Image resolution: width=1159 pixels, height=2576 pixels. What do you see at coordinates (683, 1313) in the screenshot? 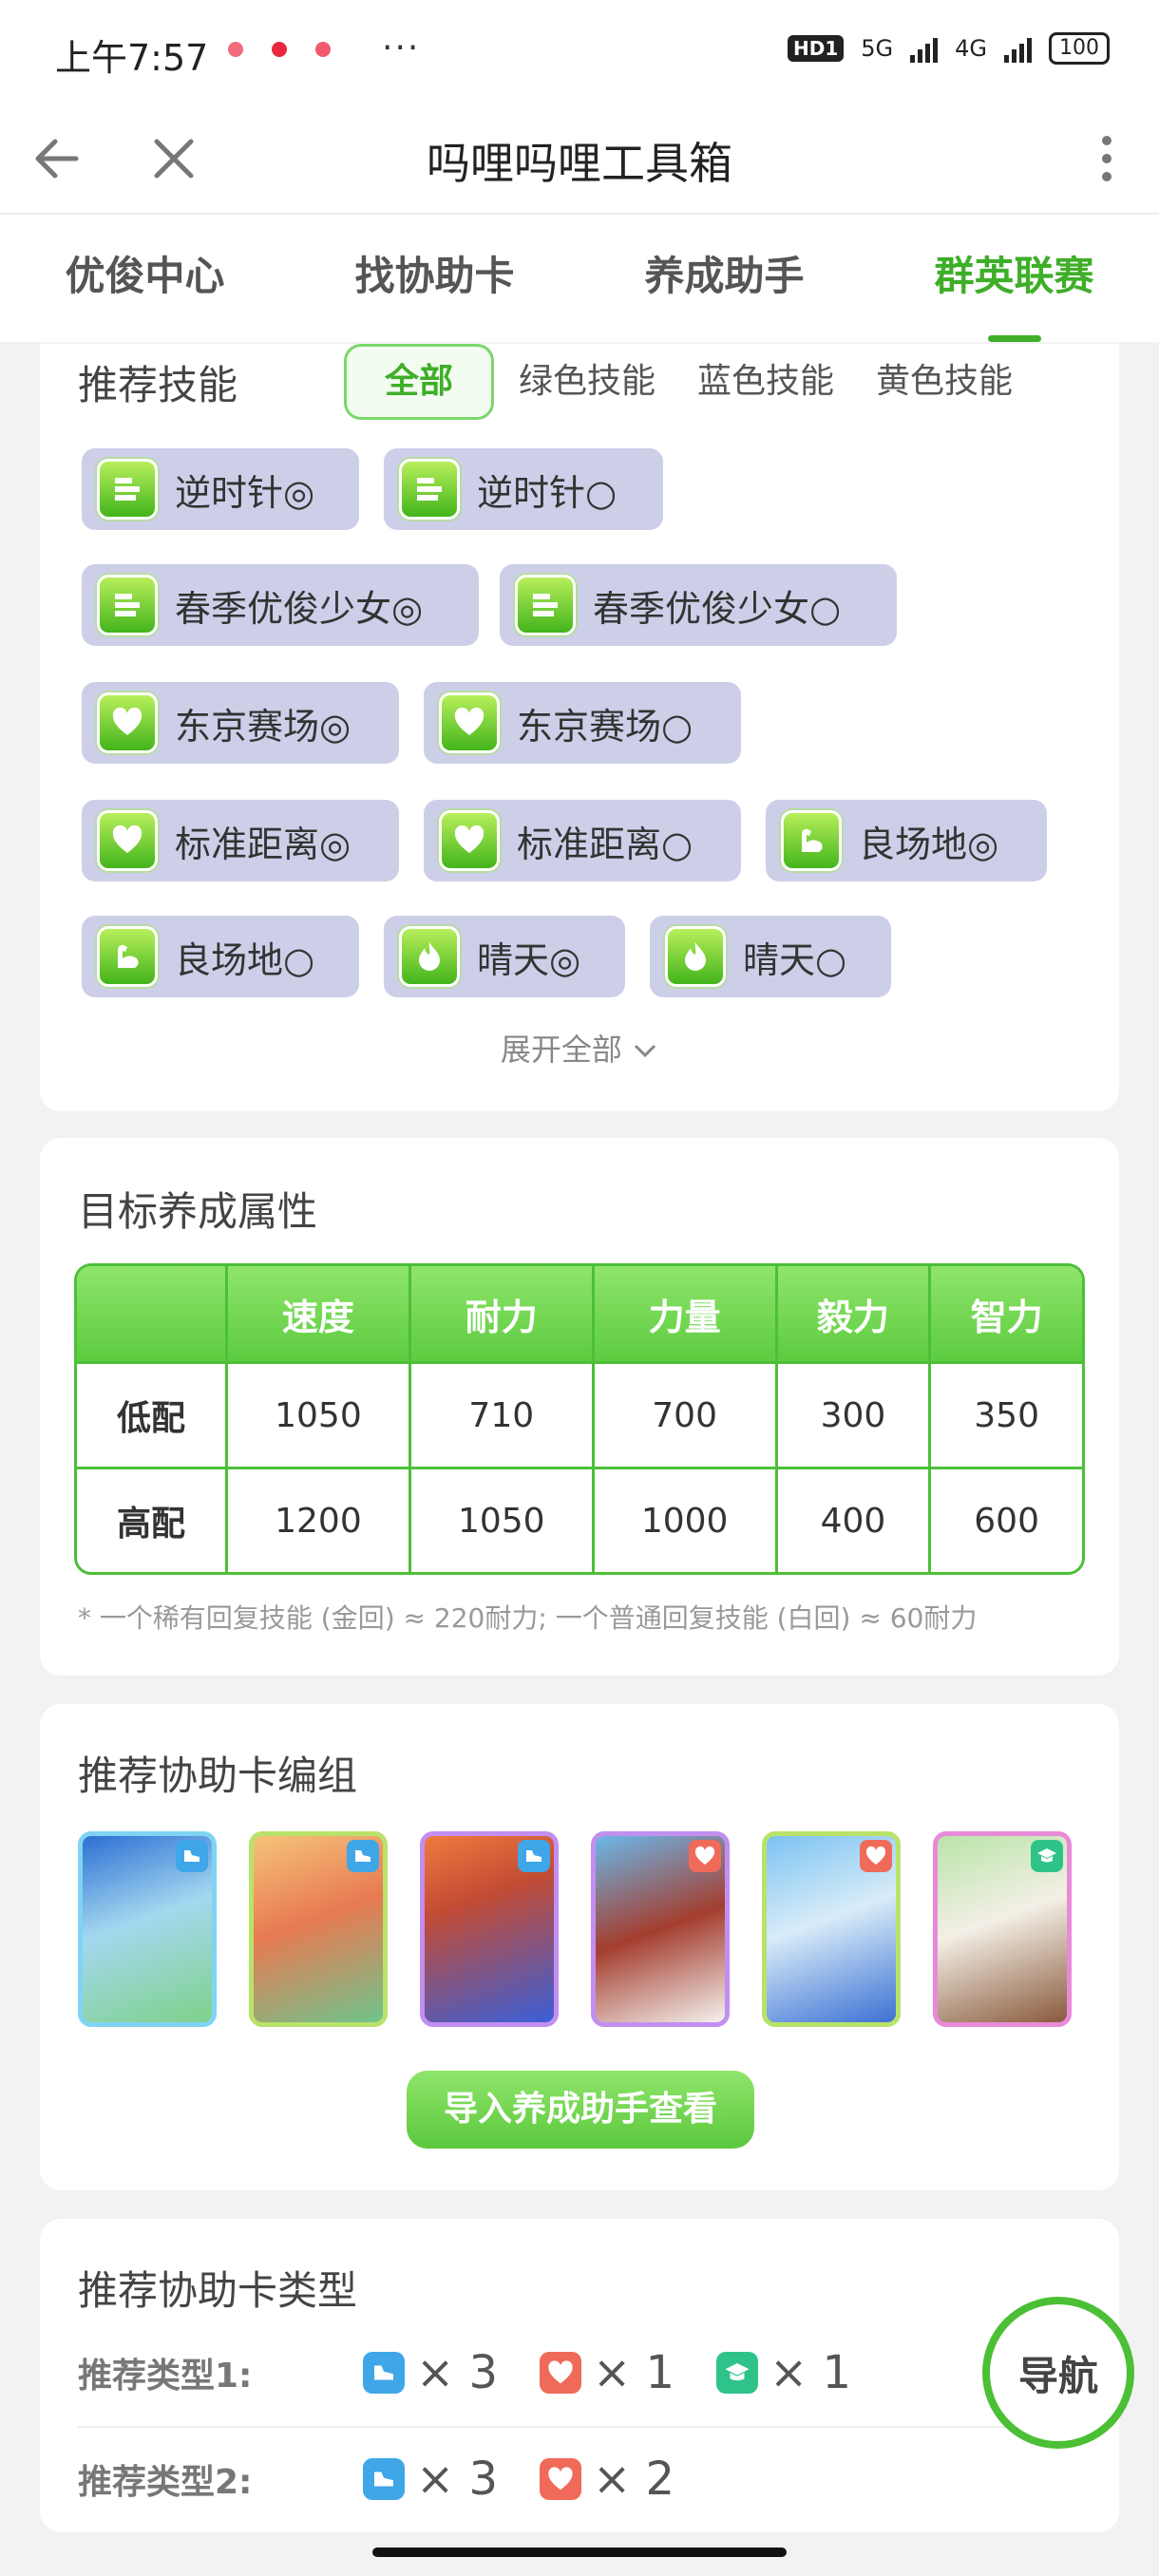
I see `table-header: 力量` at bounding box center [683, 1313].